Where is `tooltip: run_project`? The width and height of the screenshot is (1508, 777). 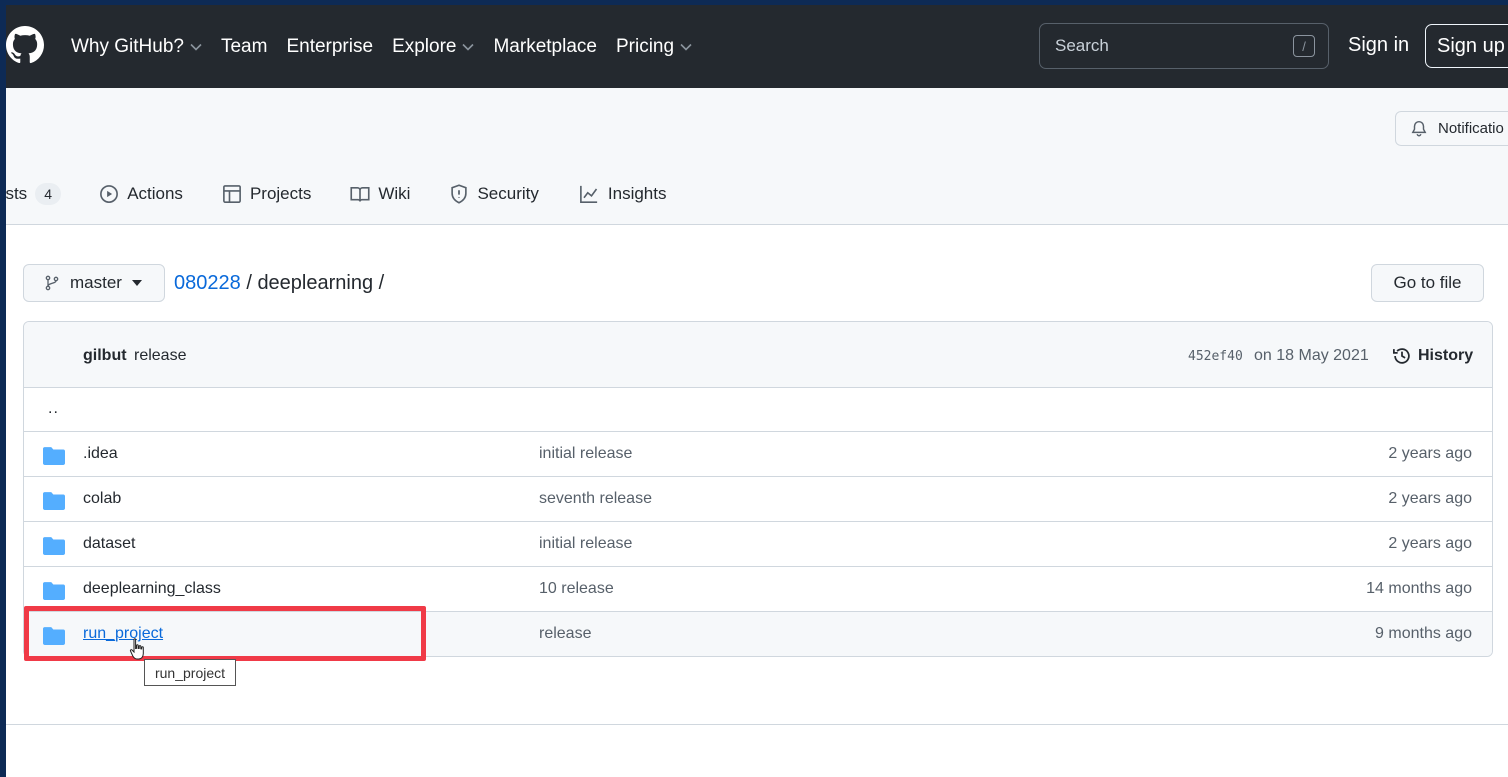 tooltip: run_project is located at coordinates (190, 672).